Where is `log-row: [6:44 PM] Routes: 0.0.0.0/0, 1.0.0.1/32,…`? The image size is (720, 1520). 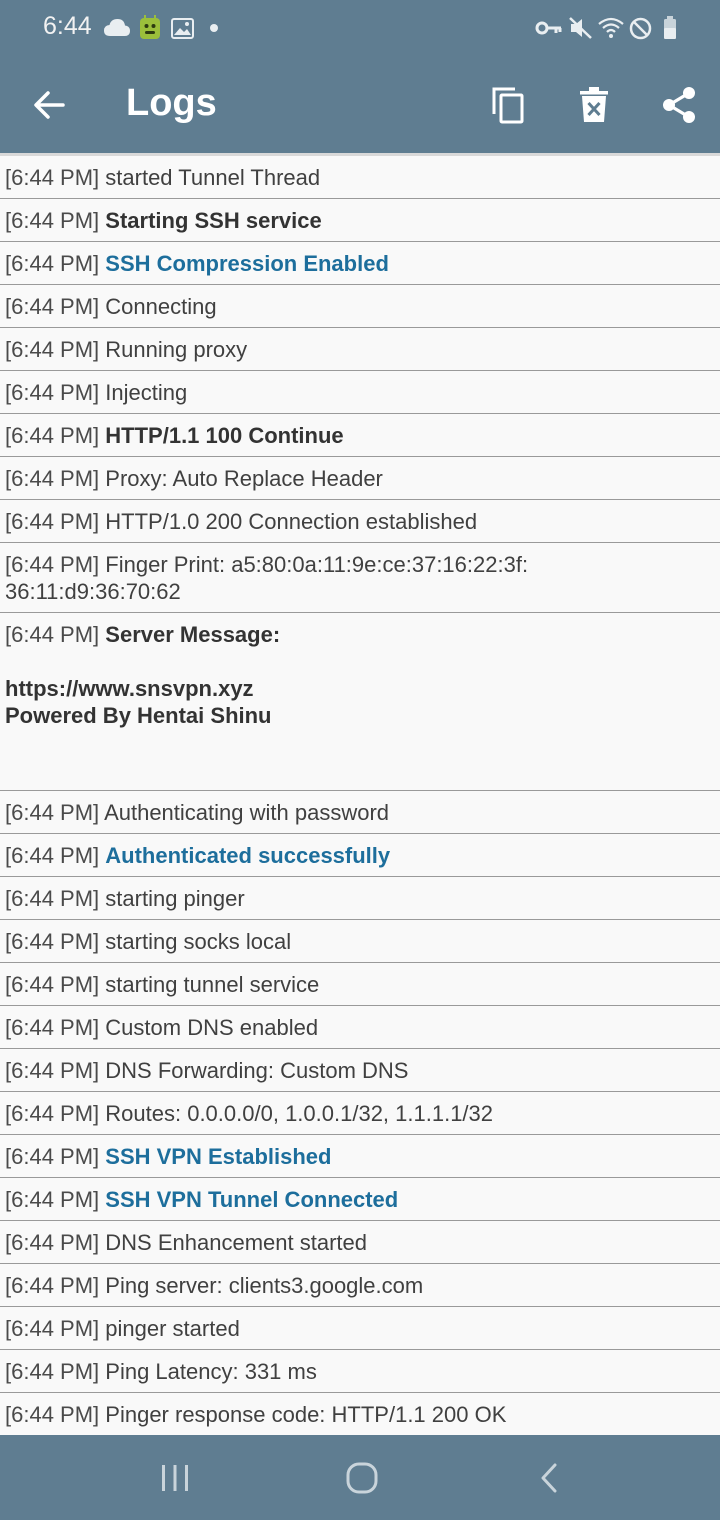
log-row: [6:44 PM] Routes: 0.0.0.0/0, 1.0.0.1/32,… is located at coordinates (360, 1113).